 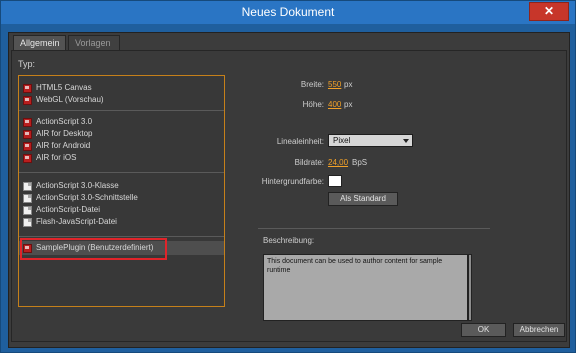 What do you see at coordinates (64, 87) in the screenshot?
I see `list-item-label: HTML5 Canvas` at bounding box center [64, 87].